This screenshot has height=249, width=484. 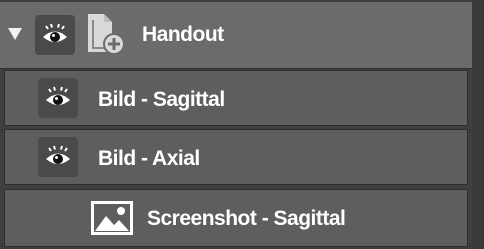 What do you see at coordinates (15, 34) in the screenshot?
I see `triangle-down-icon` at bounding box center [15, 34].